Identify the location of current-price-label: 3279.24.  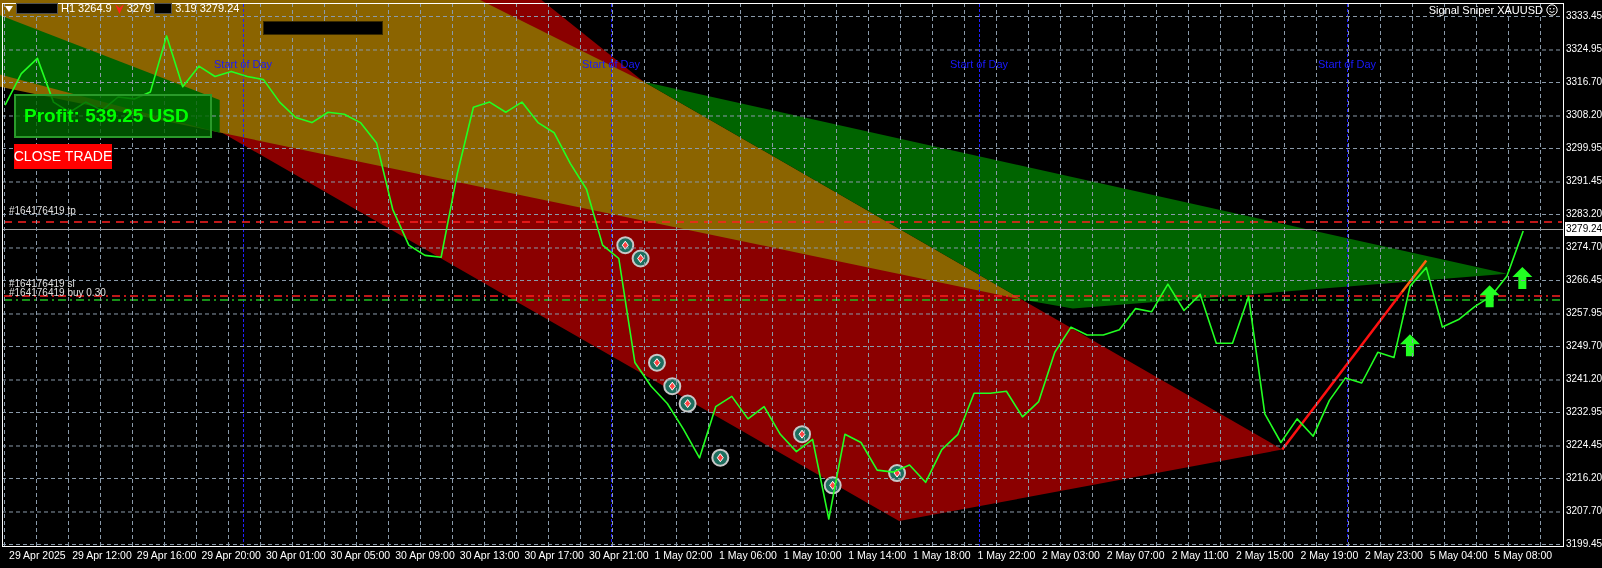
(1583, 229).